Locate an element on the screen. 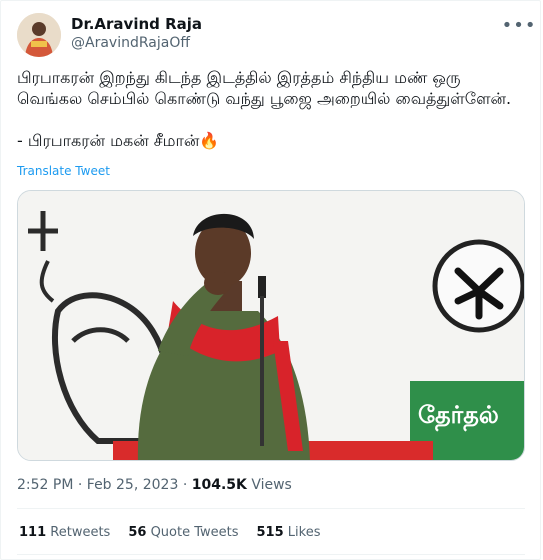 The image size is (543, 560). banner-text: தேர்தல் is located at coordinates (458, 416).